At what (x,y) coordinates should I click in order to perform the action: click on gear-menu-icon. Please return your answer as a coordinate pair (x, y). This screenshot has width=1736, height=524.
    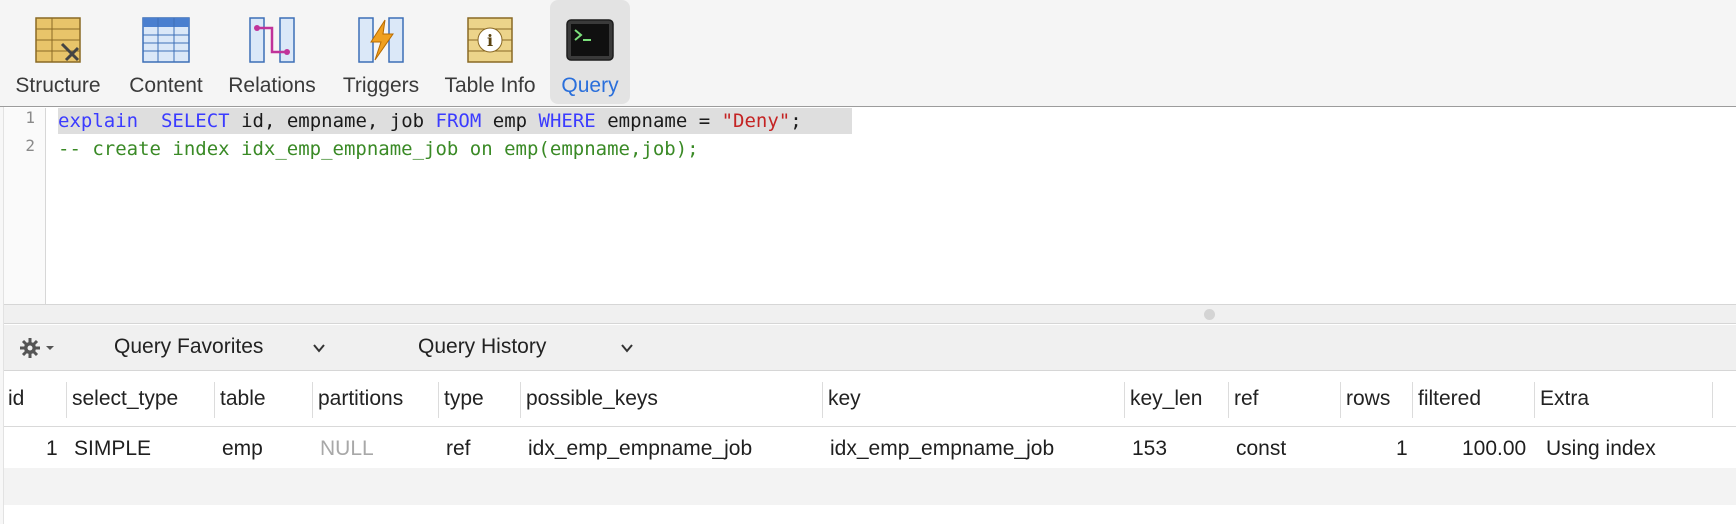
    Looking at the image, I should click on (38, 348).